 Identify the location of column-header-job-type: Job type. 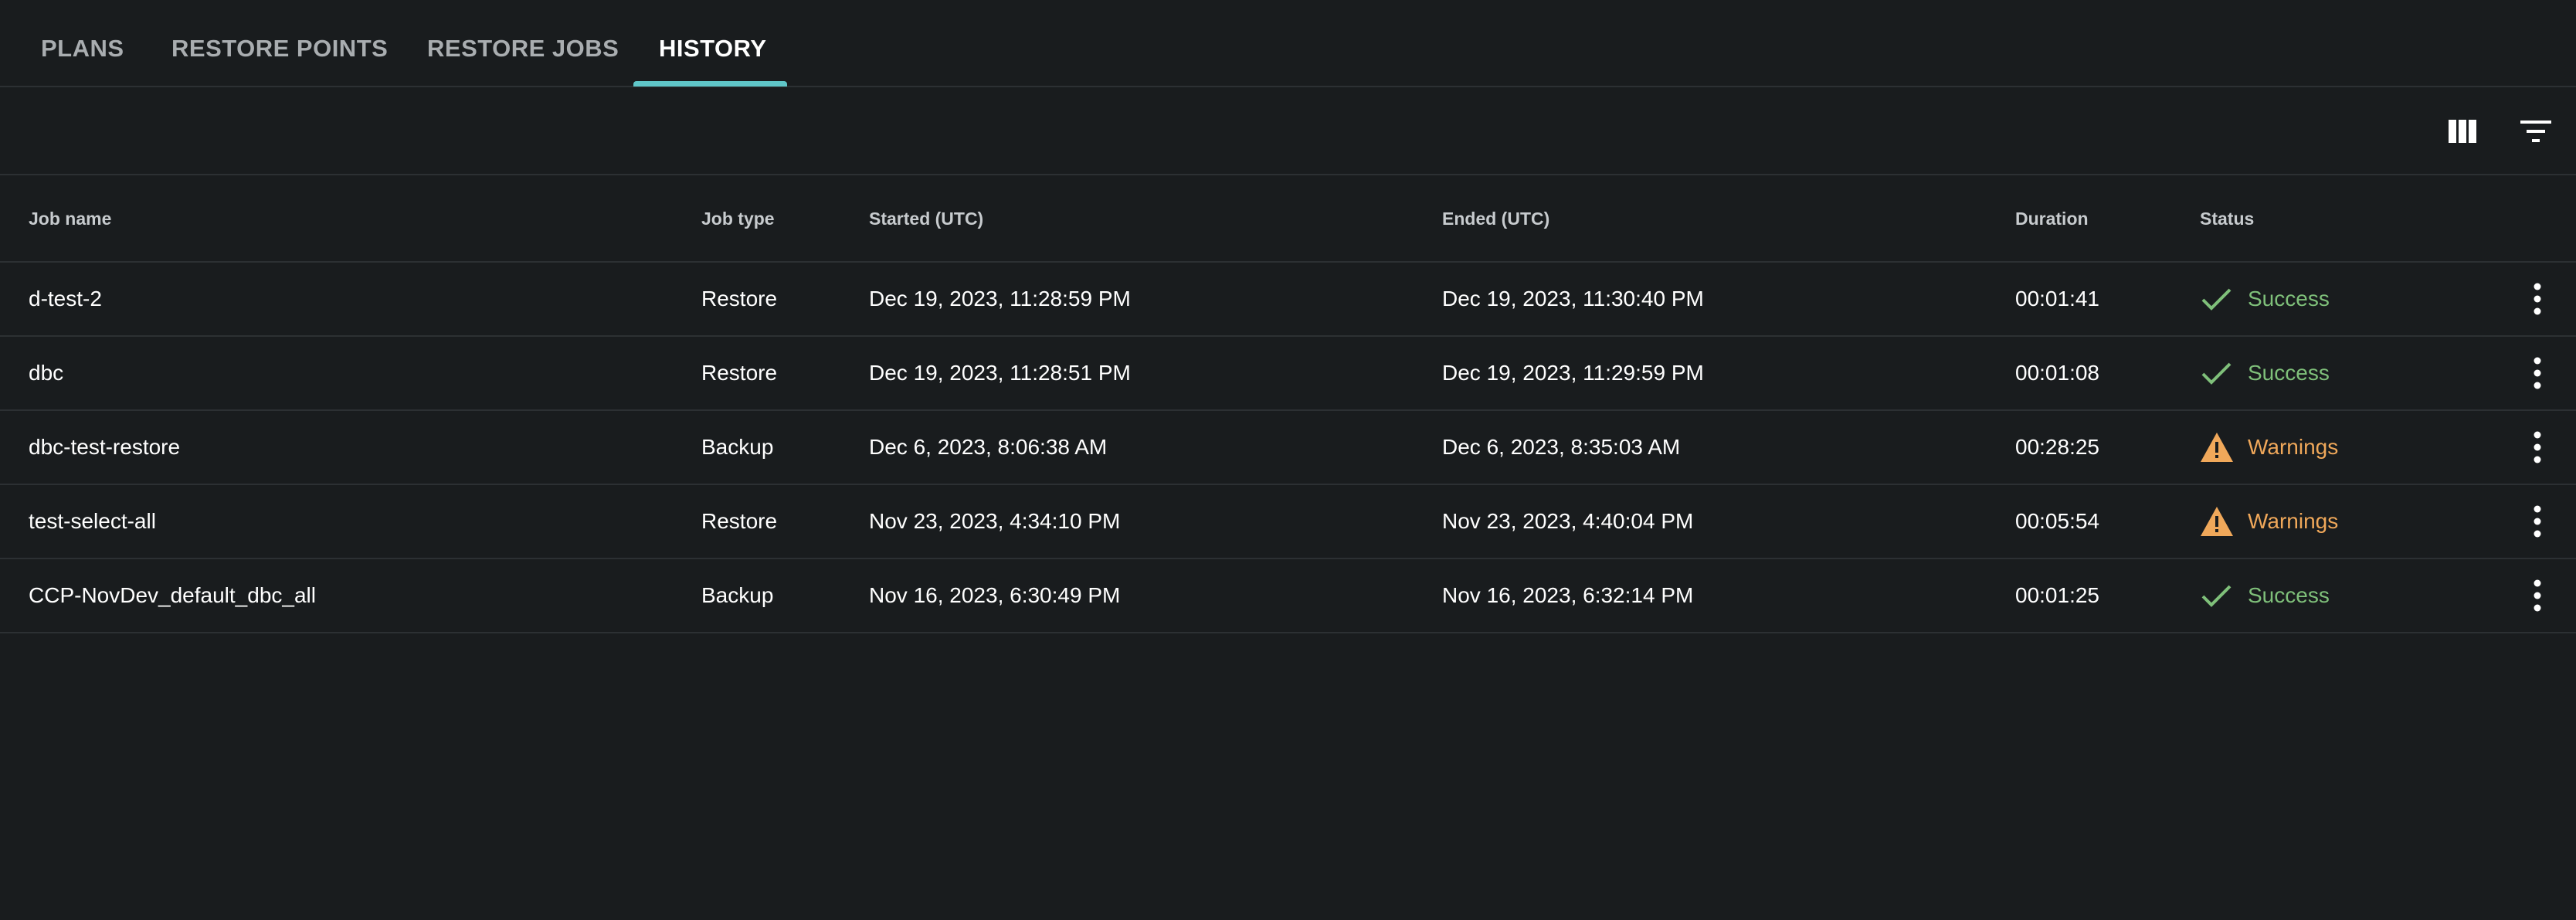
(738, 218).